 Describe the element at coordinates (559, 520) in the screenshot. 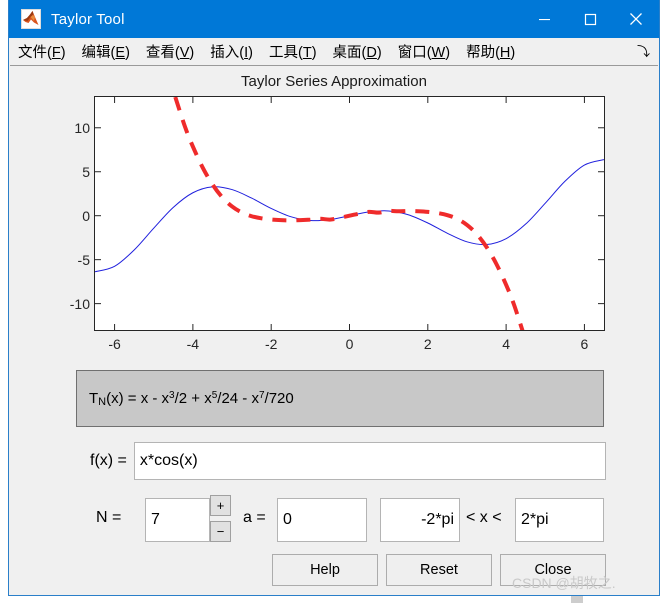

I see `range-max-input` at that location.